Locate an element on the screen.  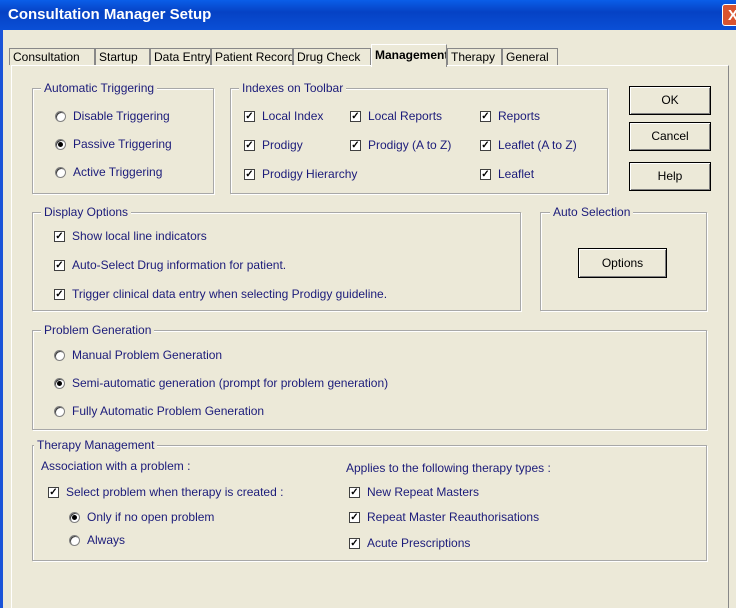
group-title: Problem Generation is located at coordinates (98, 330).